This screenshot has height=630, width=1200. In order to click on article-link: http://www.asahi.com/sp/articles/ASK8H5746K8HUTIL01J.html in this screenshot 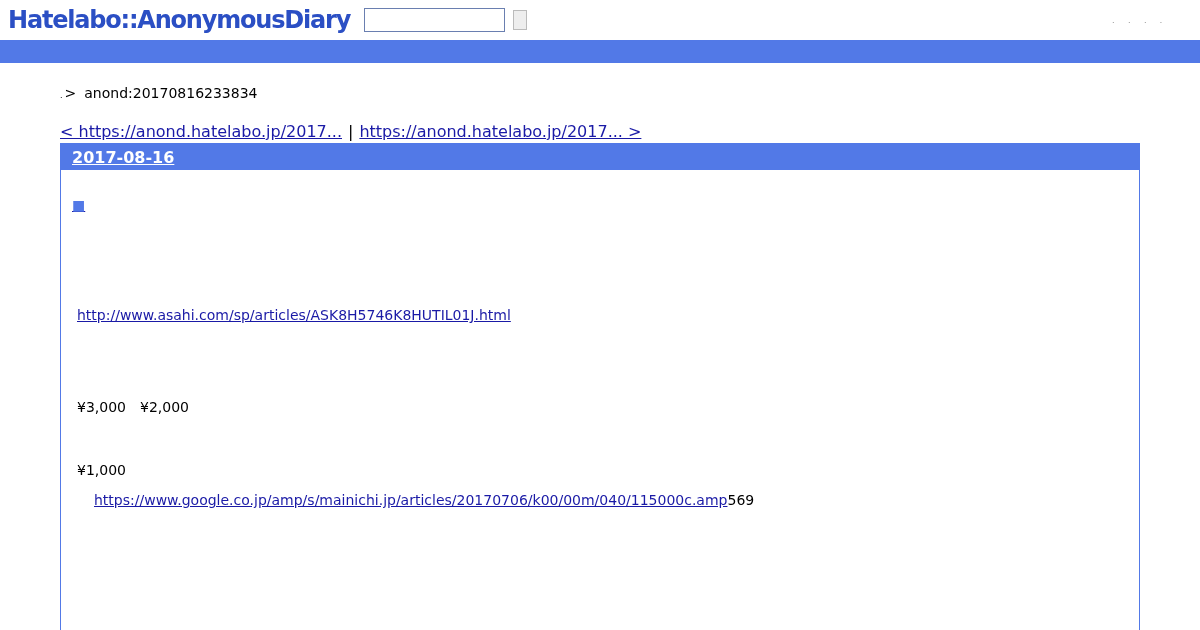, I will do `click(294, 315)`.